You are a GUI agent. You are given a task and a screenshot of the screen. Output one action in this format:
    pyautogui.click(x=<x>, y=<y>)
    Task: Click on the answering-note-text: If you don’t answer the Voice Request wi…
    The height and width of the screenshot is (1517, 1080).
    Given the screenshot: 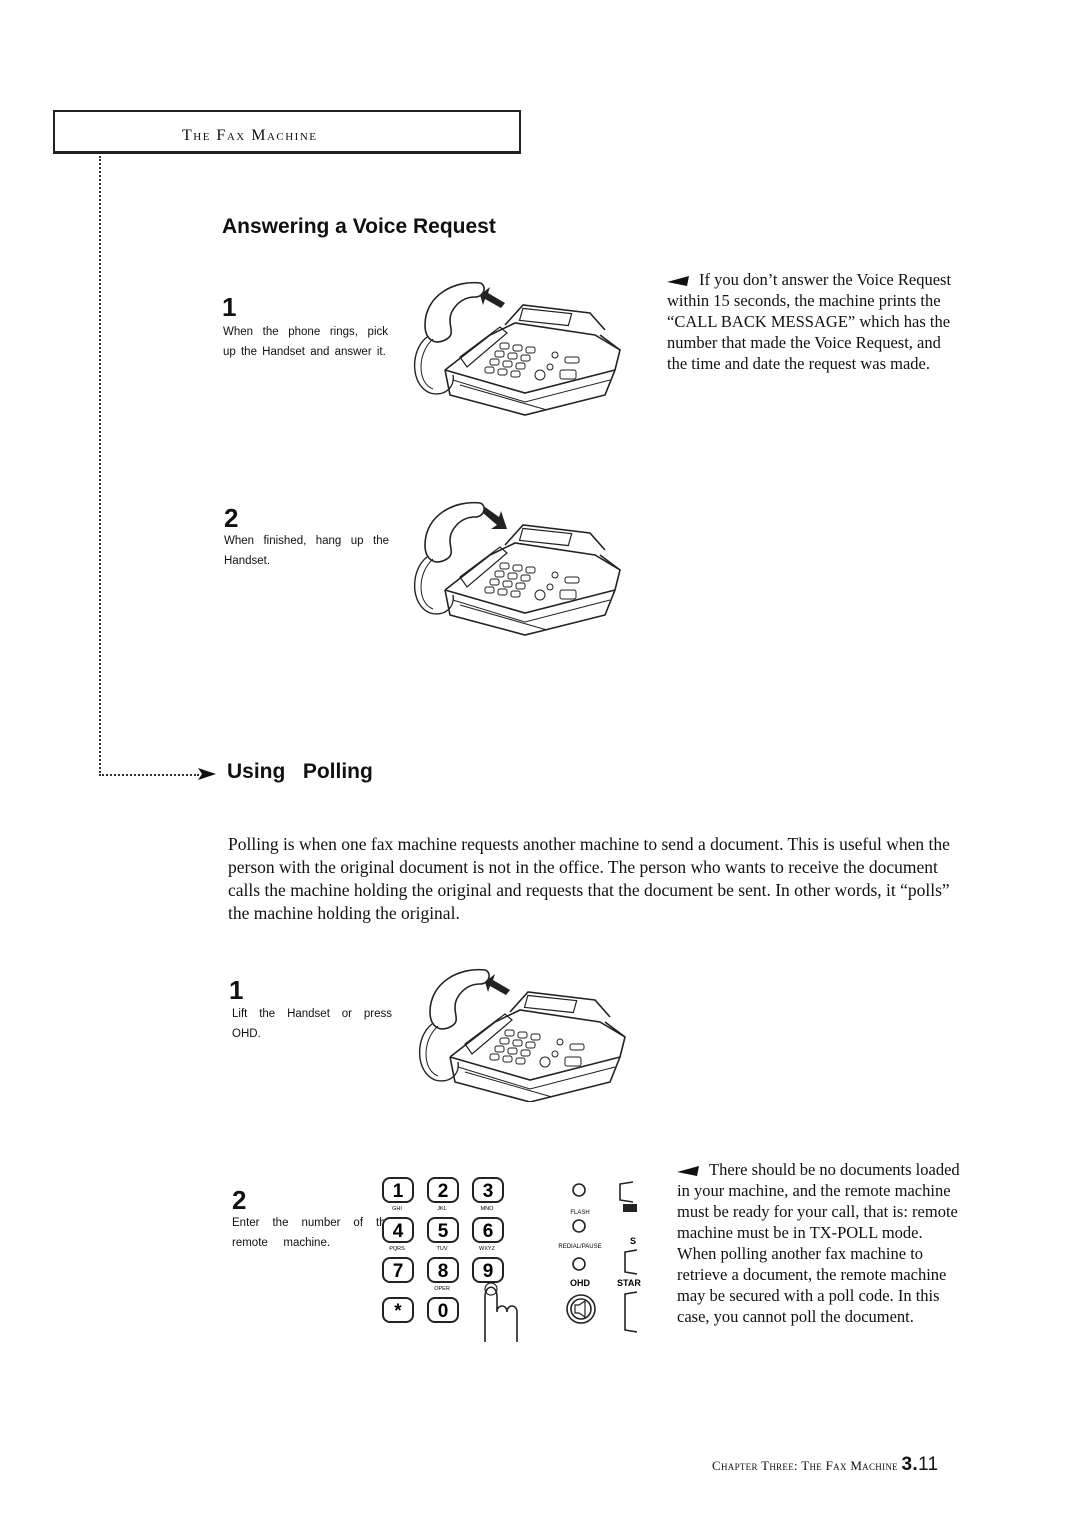 What is the action you would take?
    pyautogui.click(x=809, y=321)
    